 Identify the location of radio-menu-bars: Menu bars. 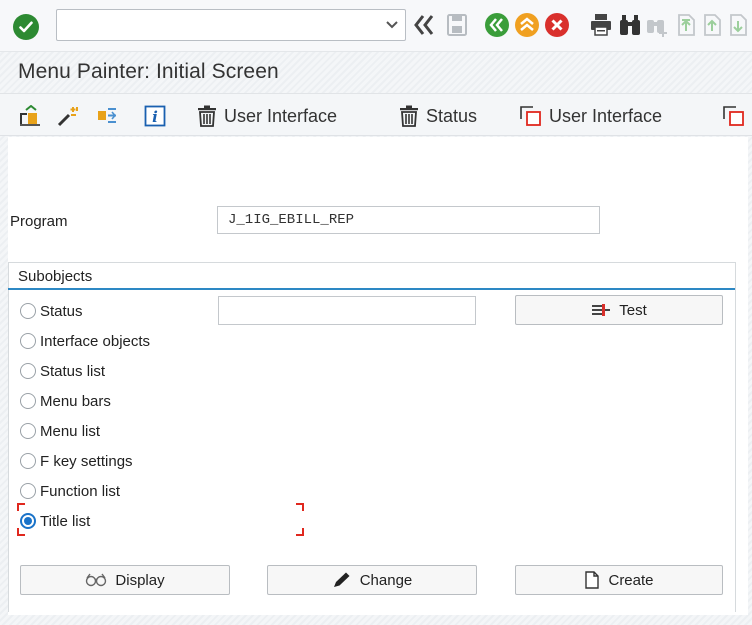
(65, 401).